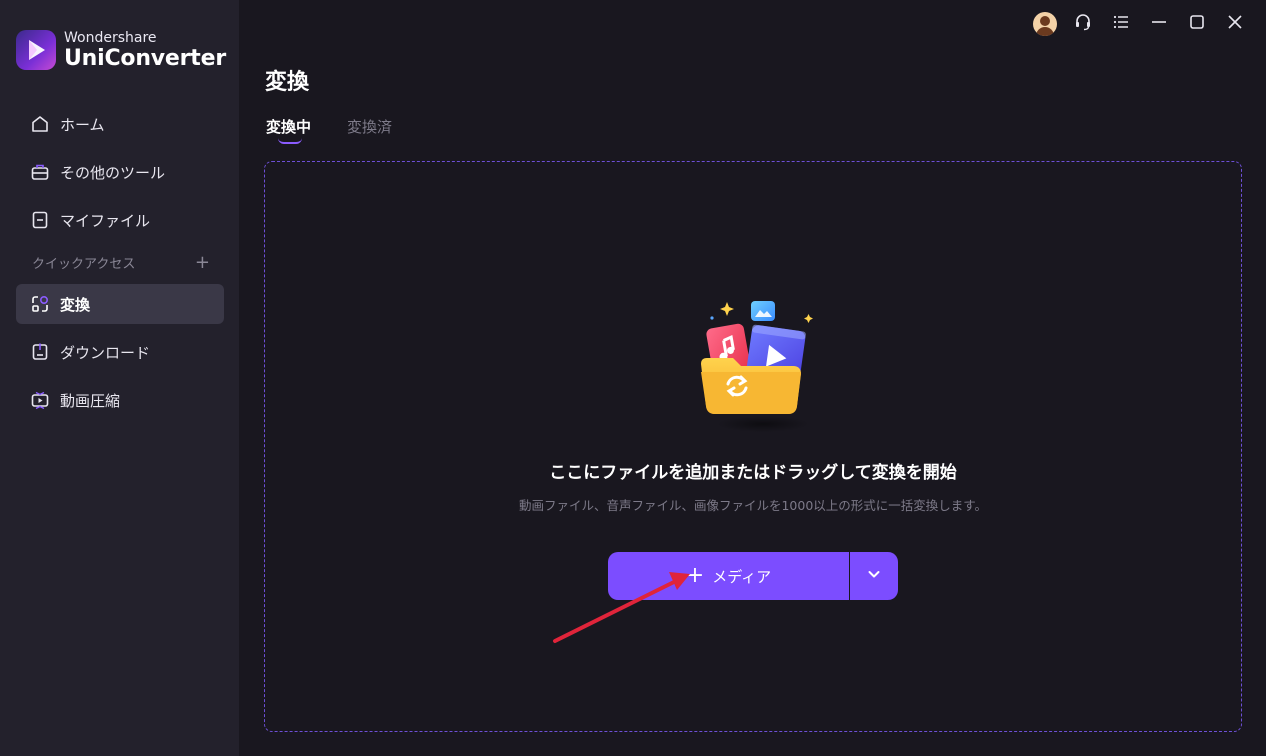 This screenshot has width=1266, height=756. Describe the element at coordinates (110, 37) in the screenshot. I see `brand-subtitle: Wondershare` at that location.